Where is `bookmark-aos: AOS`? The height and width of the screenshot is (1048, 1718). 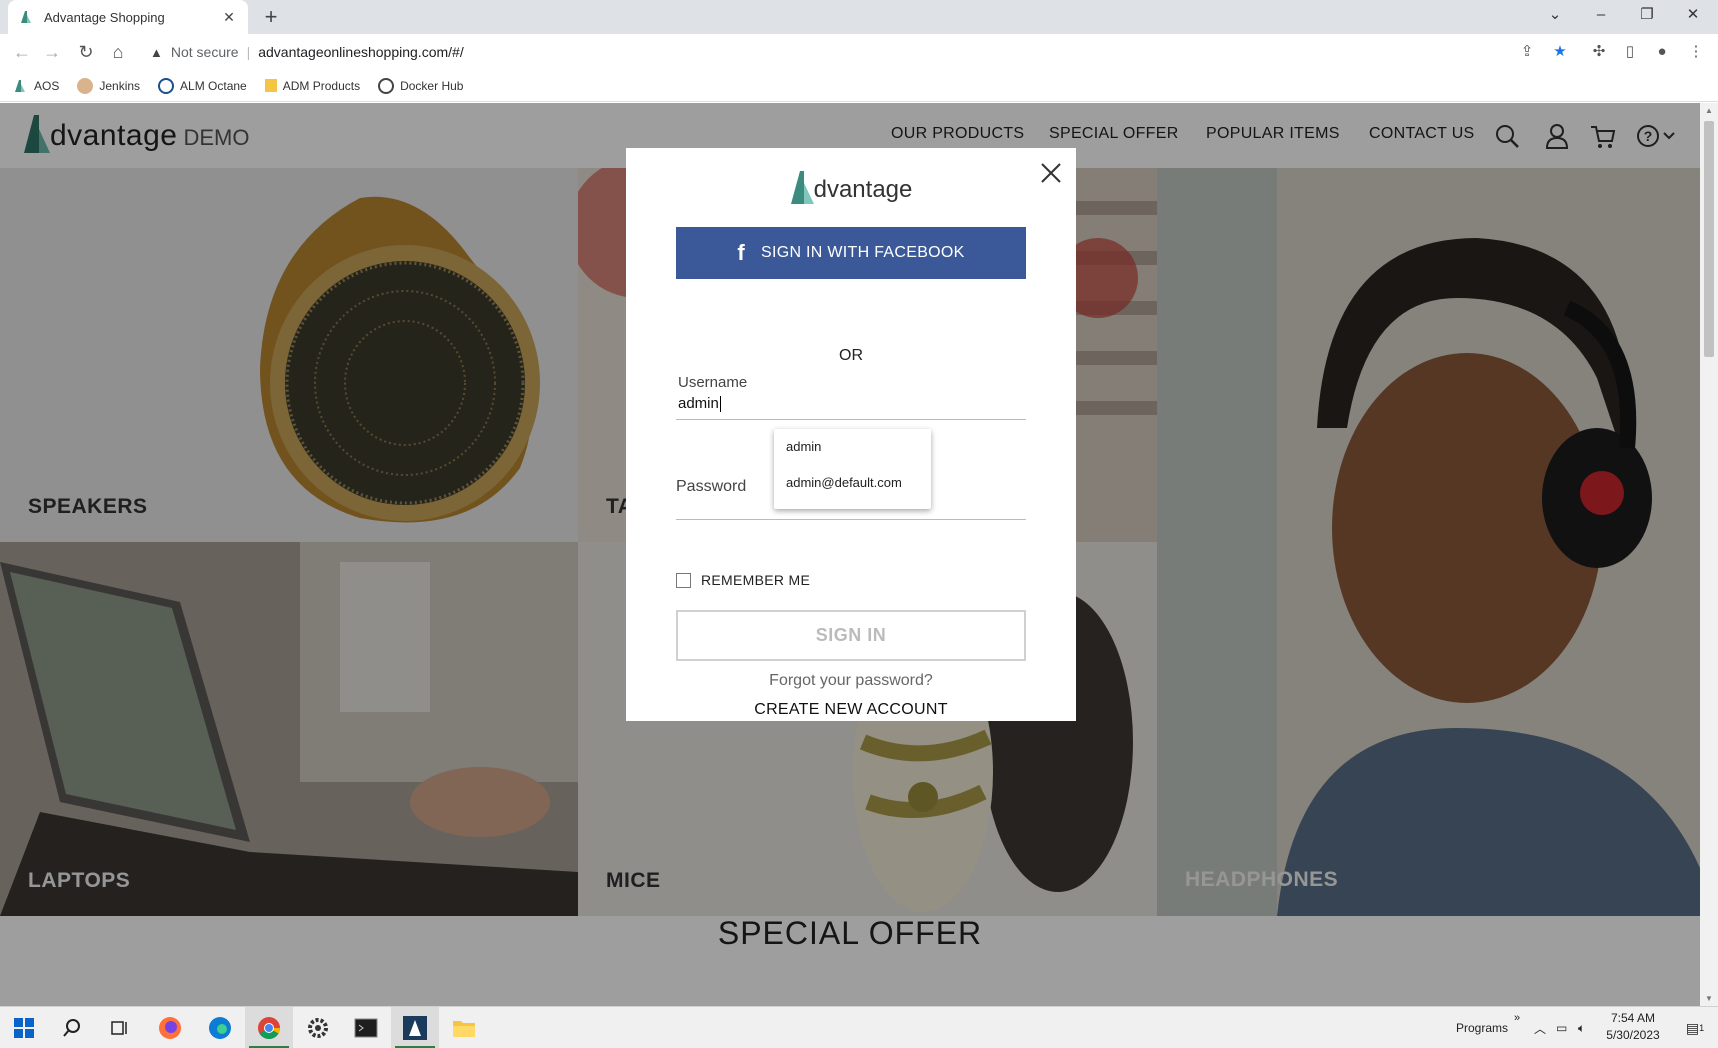
bookmark-aos: AOS is located at coordinates (35, 86).